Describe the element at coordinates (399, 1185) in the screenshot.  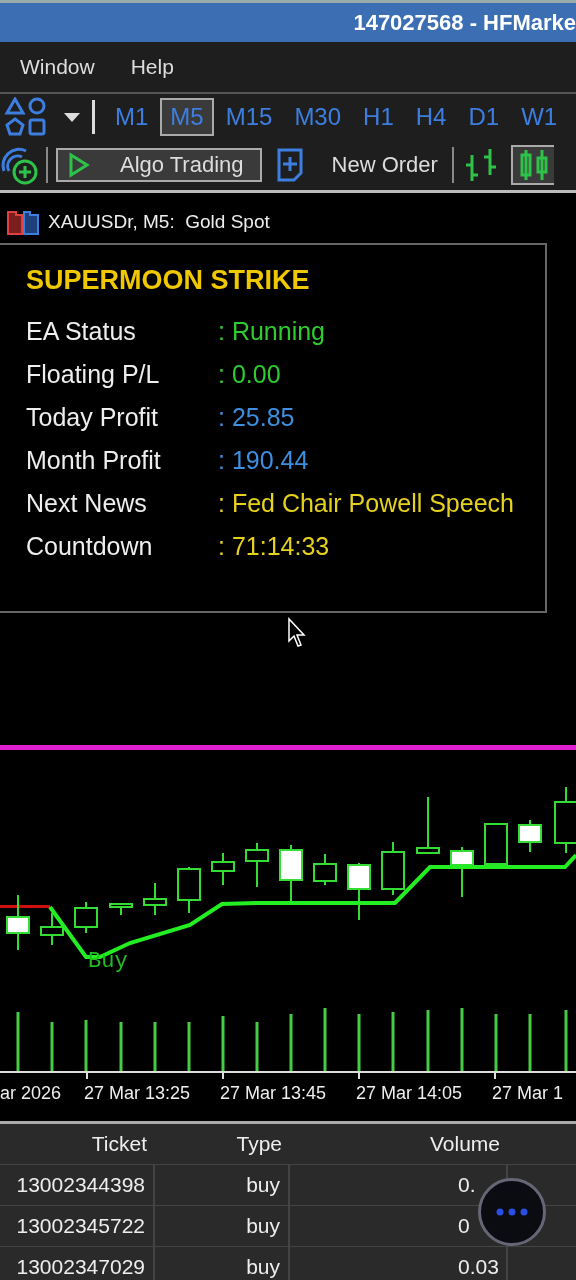
I see `table-cell: 0.` at that location.